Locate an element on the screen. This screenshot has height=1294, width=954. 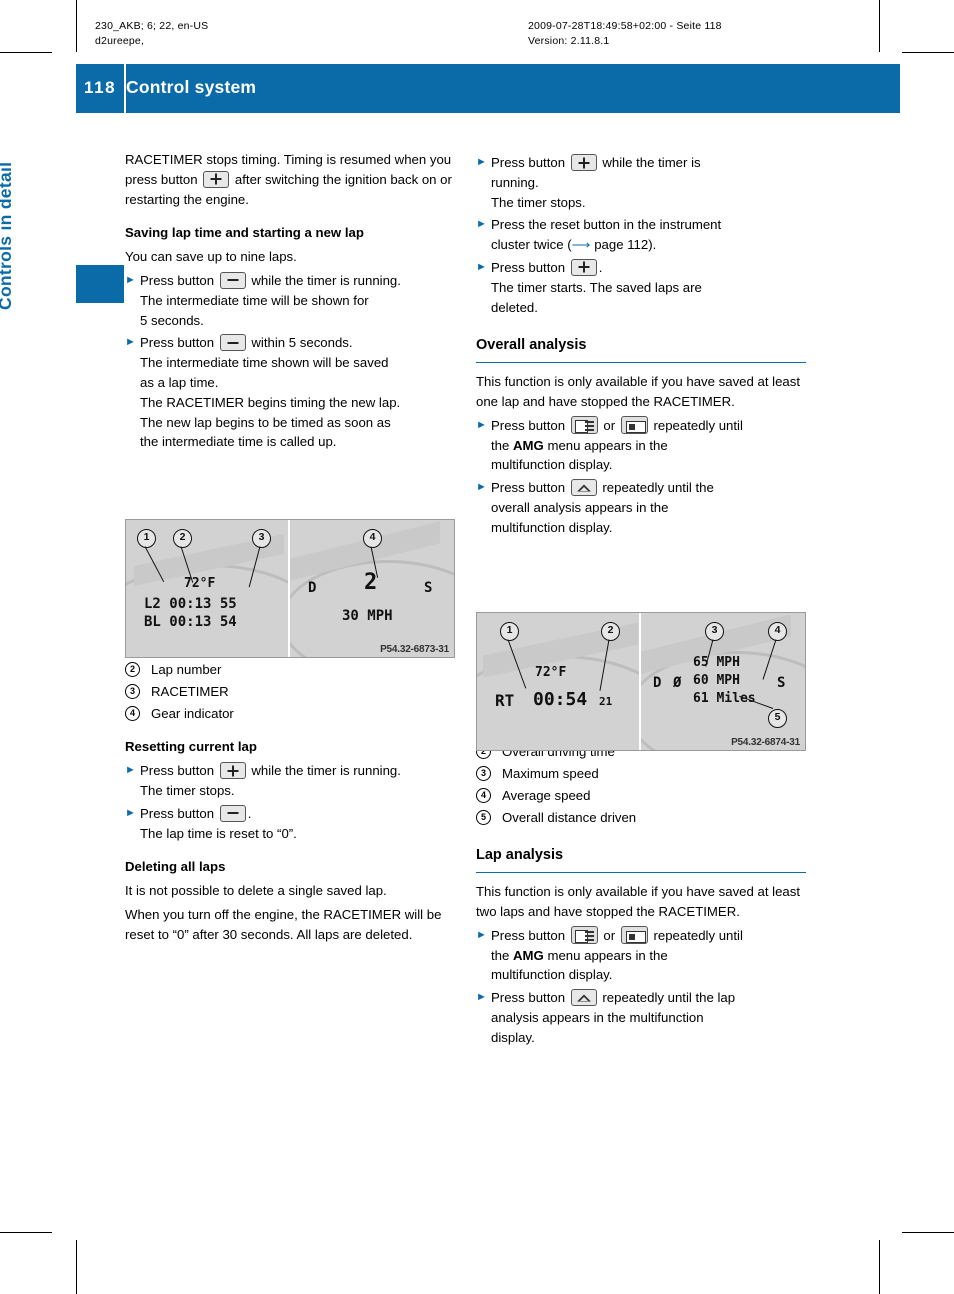
crop-mark-bottom-right-h is located at coordinates (928, 1232).